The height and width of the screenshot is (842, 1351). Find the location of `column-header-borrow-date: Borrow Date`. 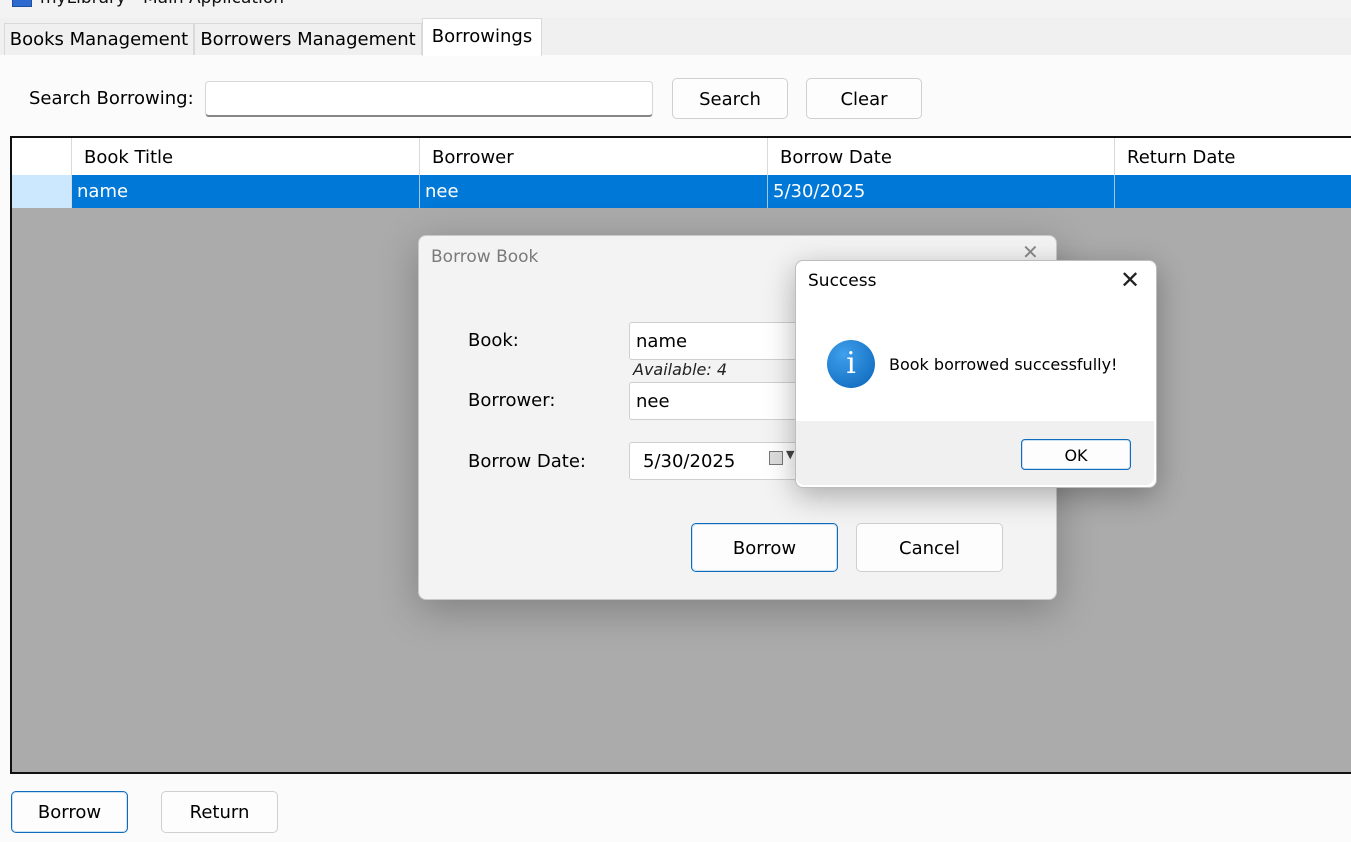

column-header-borrow-date: Borrow Date is located at coordinates (941, 156).